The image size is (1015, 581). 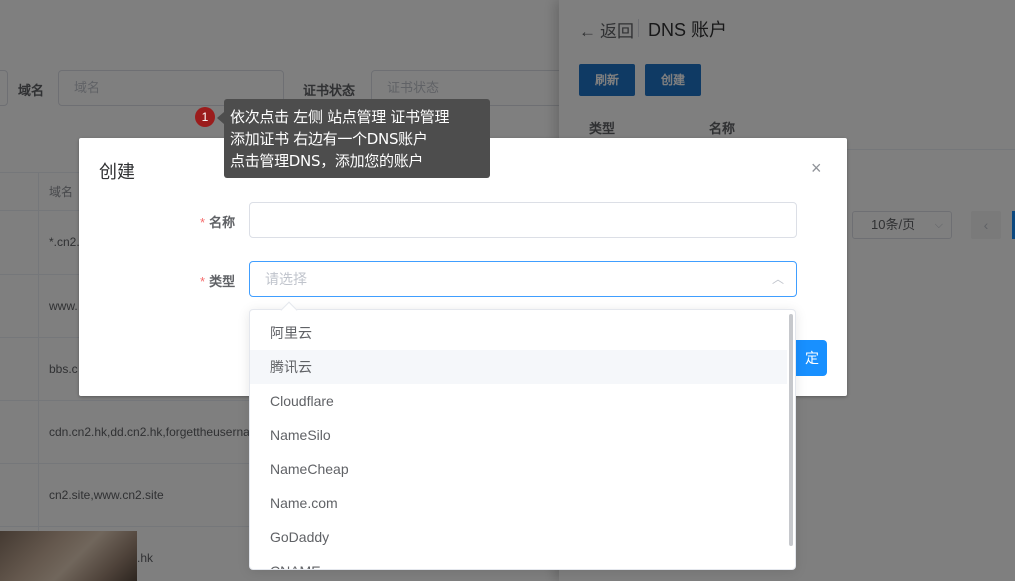 I want to click on tooltip-line: 依次点击 左侧 站点管理 证书管理, so click(x=340, y=117).